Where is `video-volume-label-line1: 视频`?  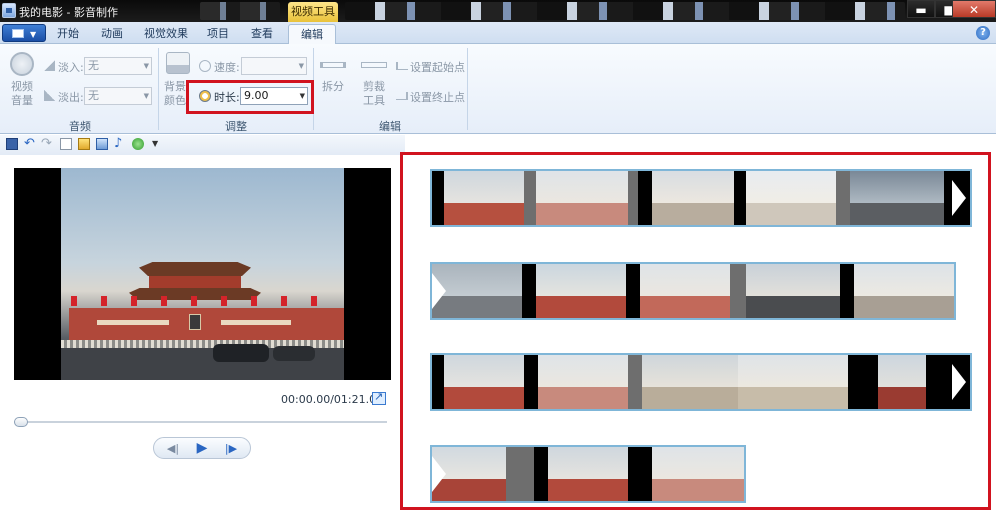
video-volume-label-line1: 视频 is located at coordinates (22, 86).